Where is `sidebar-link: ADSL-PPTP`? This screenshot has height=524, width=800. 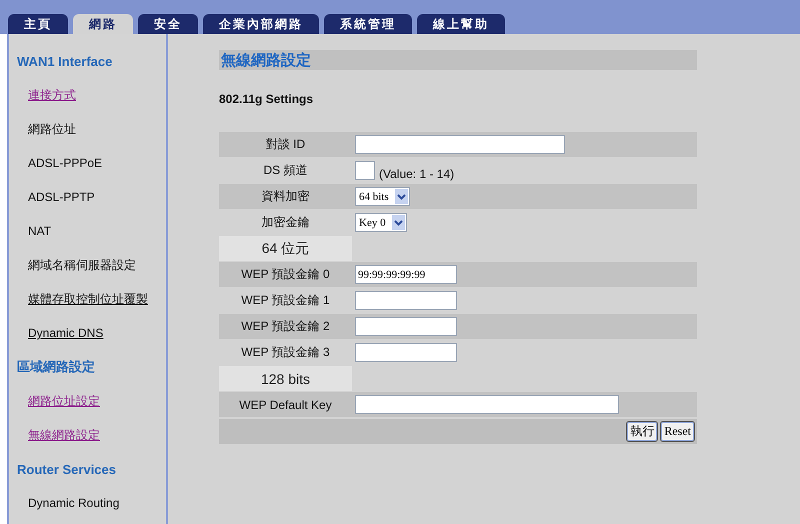
sidebar-link: ADSL-PPTP is located at coordinates (61, 197).